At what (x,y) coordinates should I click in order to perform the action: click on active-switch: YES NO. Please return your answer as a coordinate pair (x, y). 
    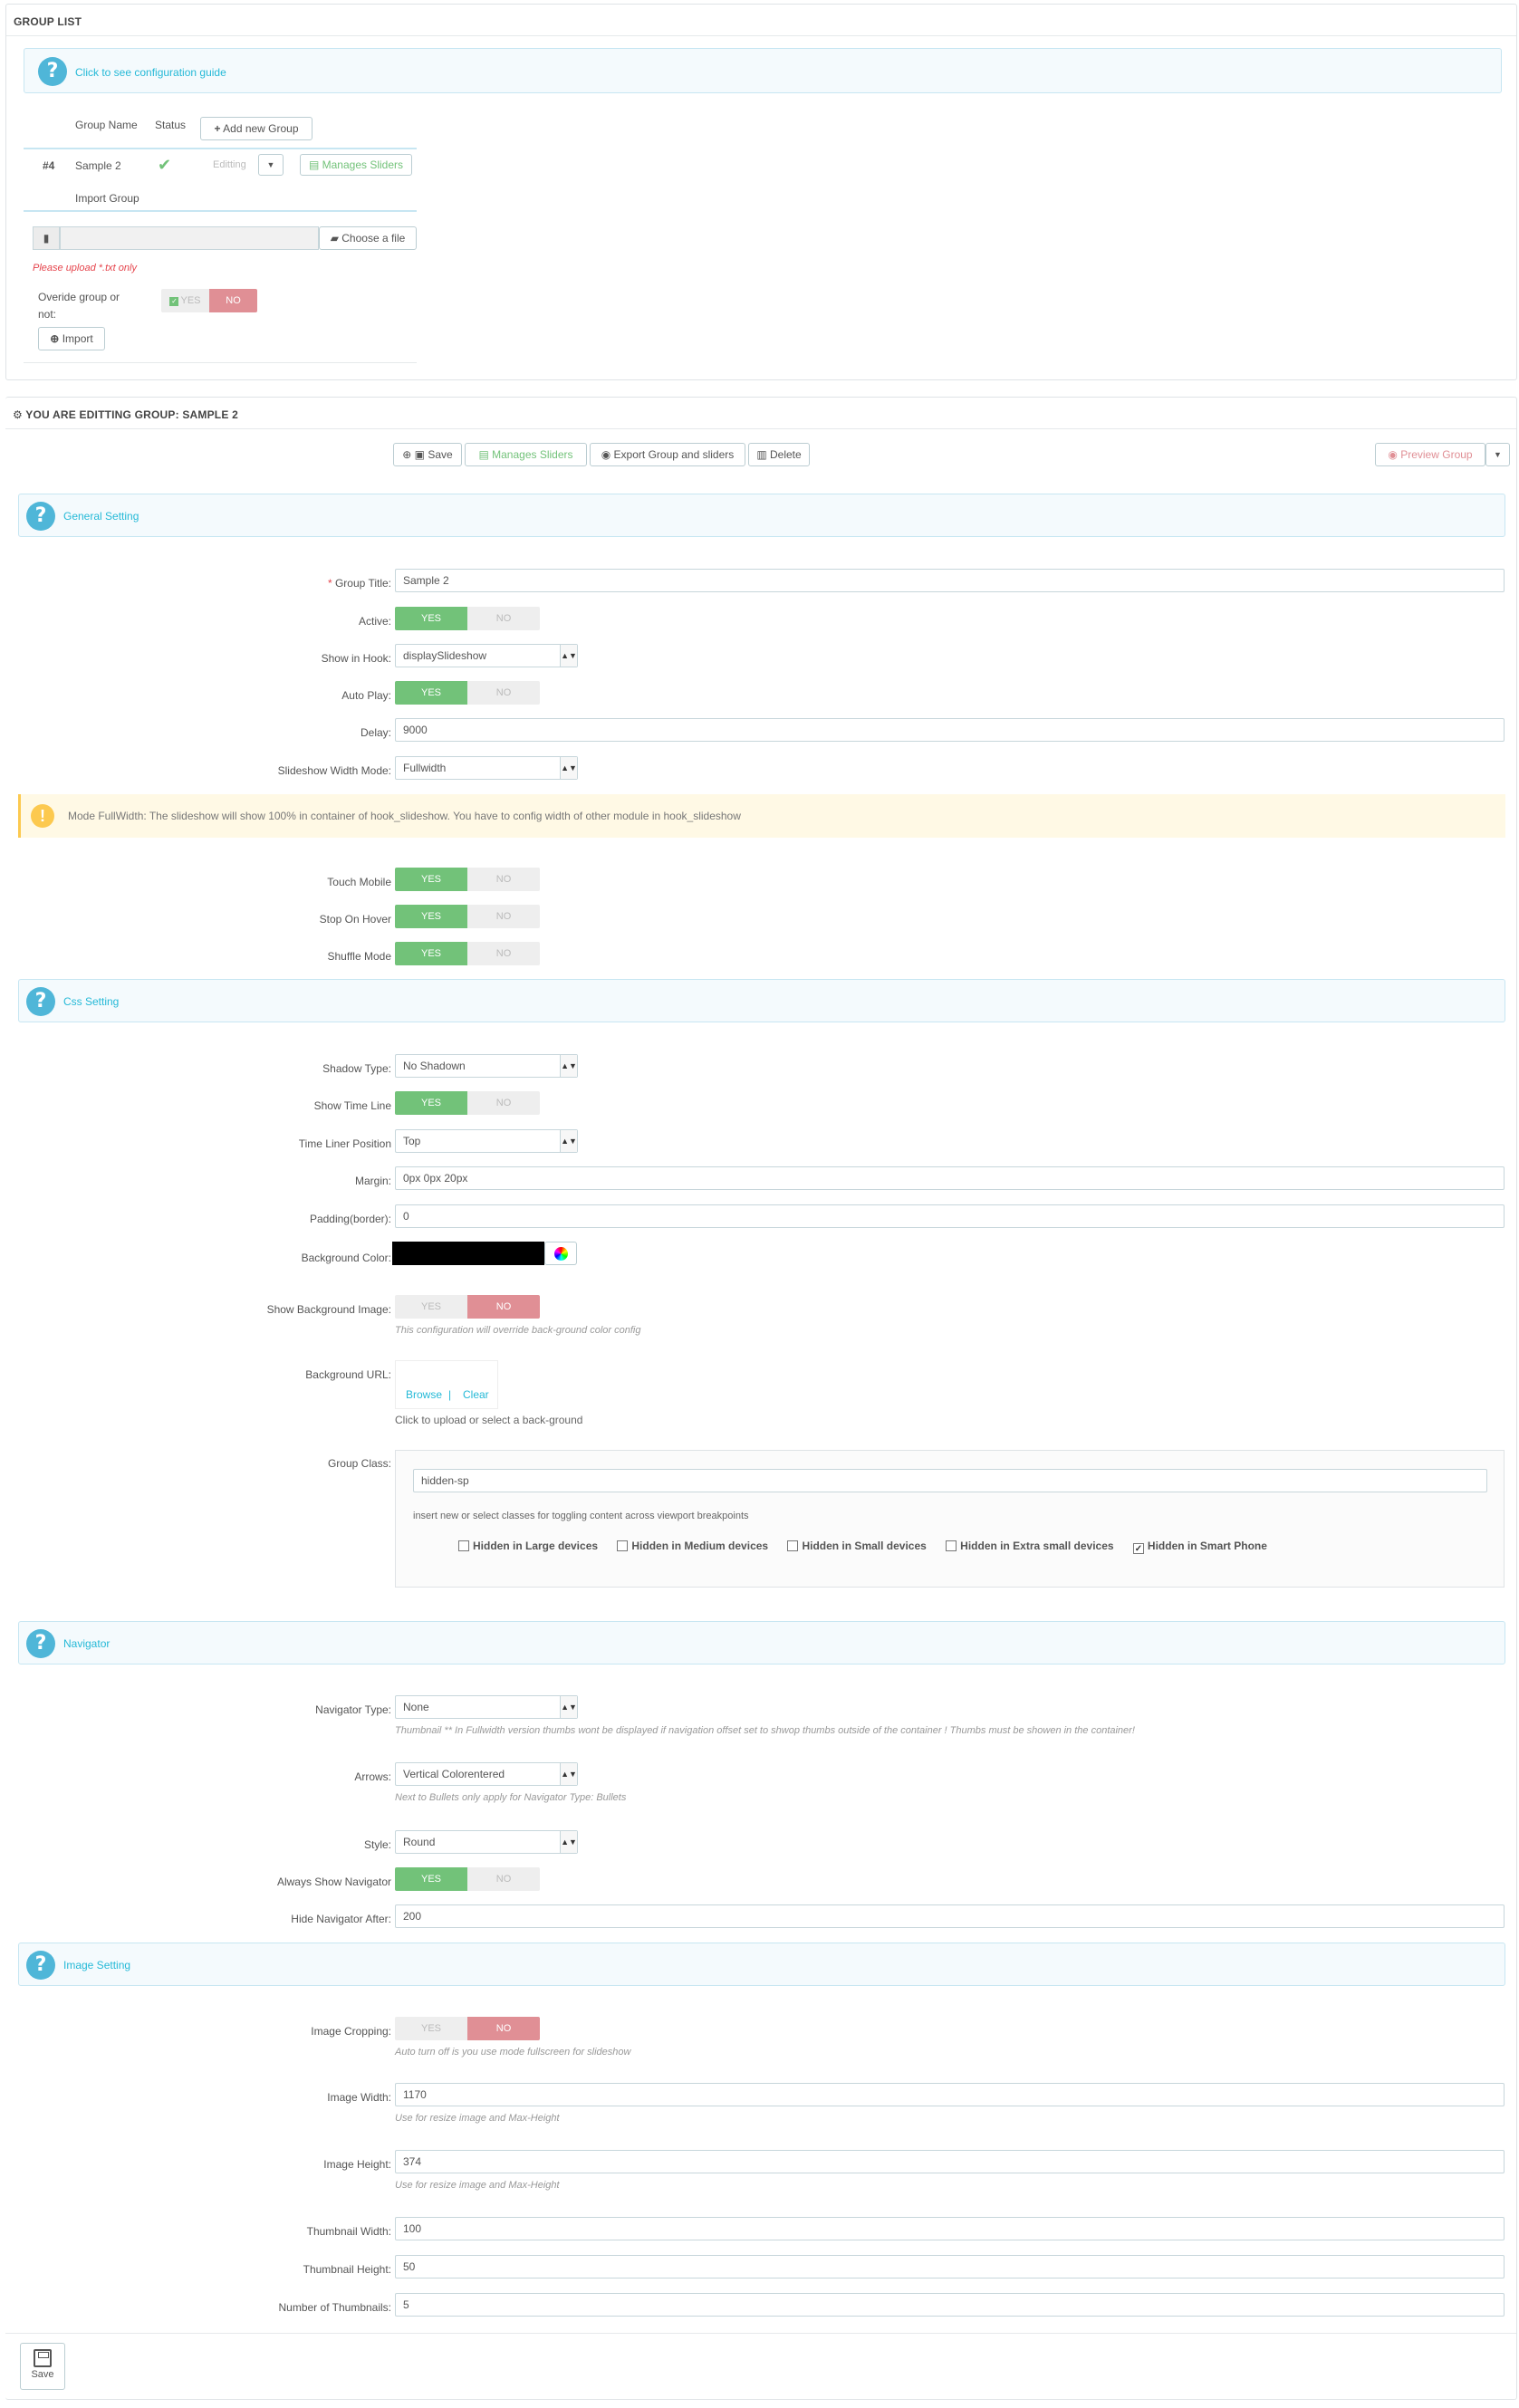
    Looking at the image, I should click on (467, 618).